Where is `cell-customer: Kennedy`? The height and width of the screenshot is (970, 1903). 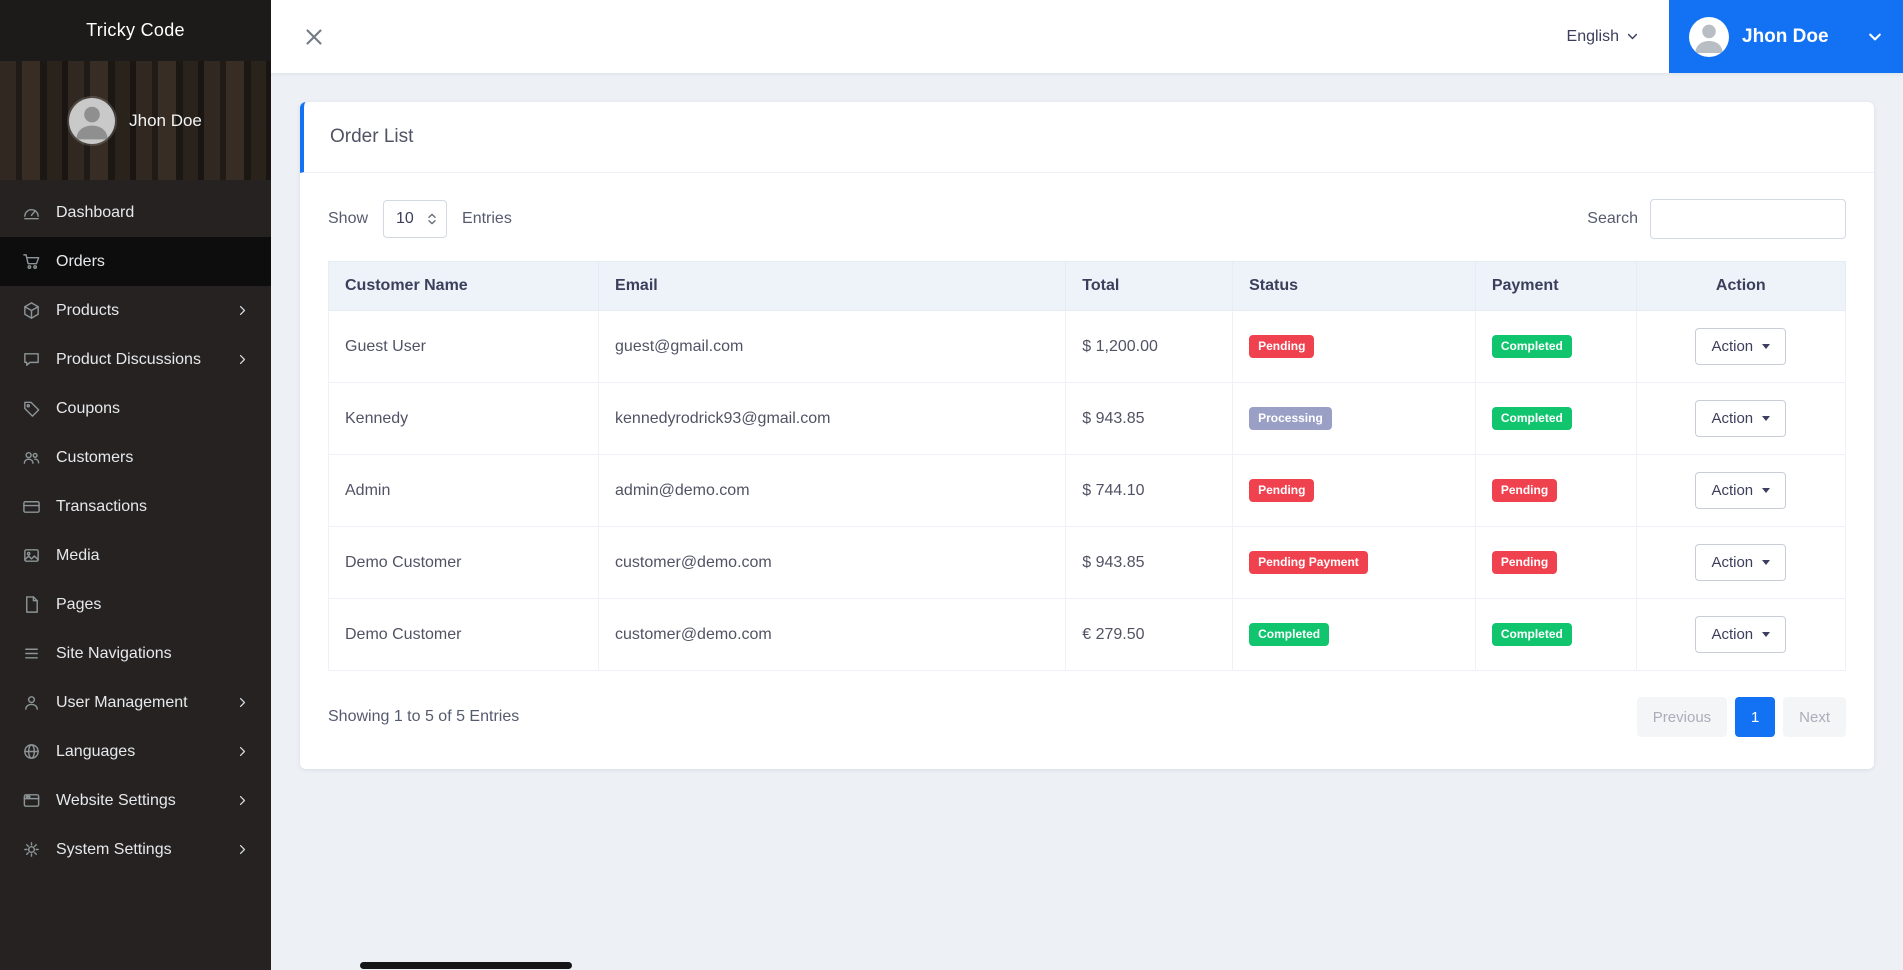
cell-customer: Kennedy is located at coordinates (463, 418).